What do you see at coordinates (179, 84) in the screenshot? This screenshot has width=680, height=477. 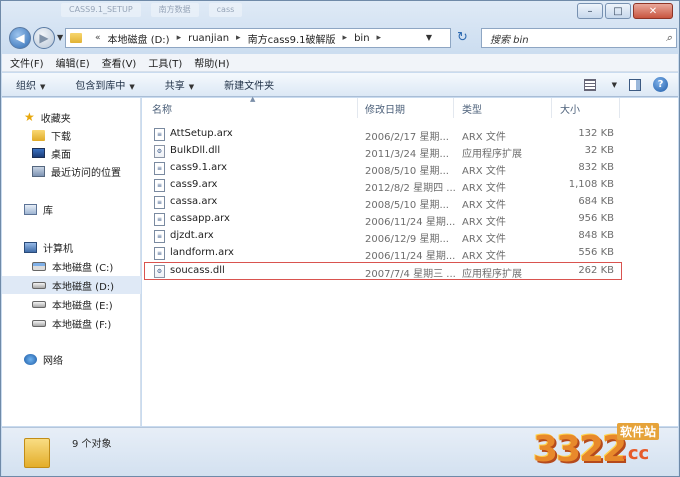 I see `share-button: 共享 ▼` at bounding box center [179, 84].